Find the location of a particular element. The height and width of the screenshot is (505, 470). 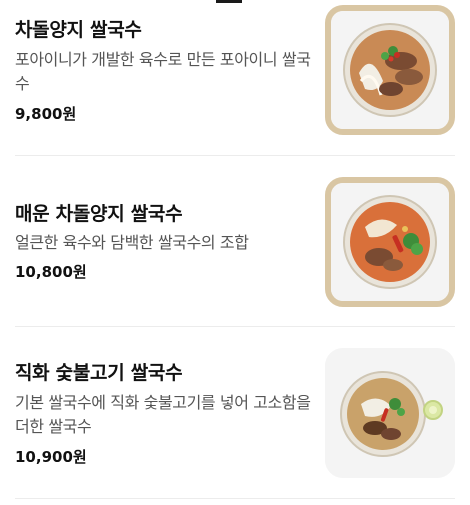

pho-bowl-icon is located at coordinates (390, 70).